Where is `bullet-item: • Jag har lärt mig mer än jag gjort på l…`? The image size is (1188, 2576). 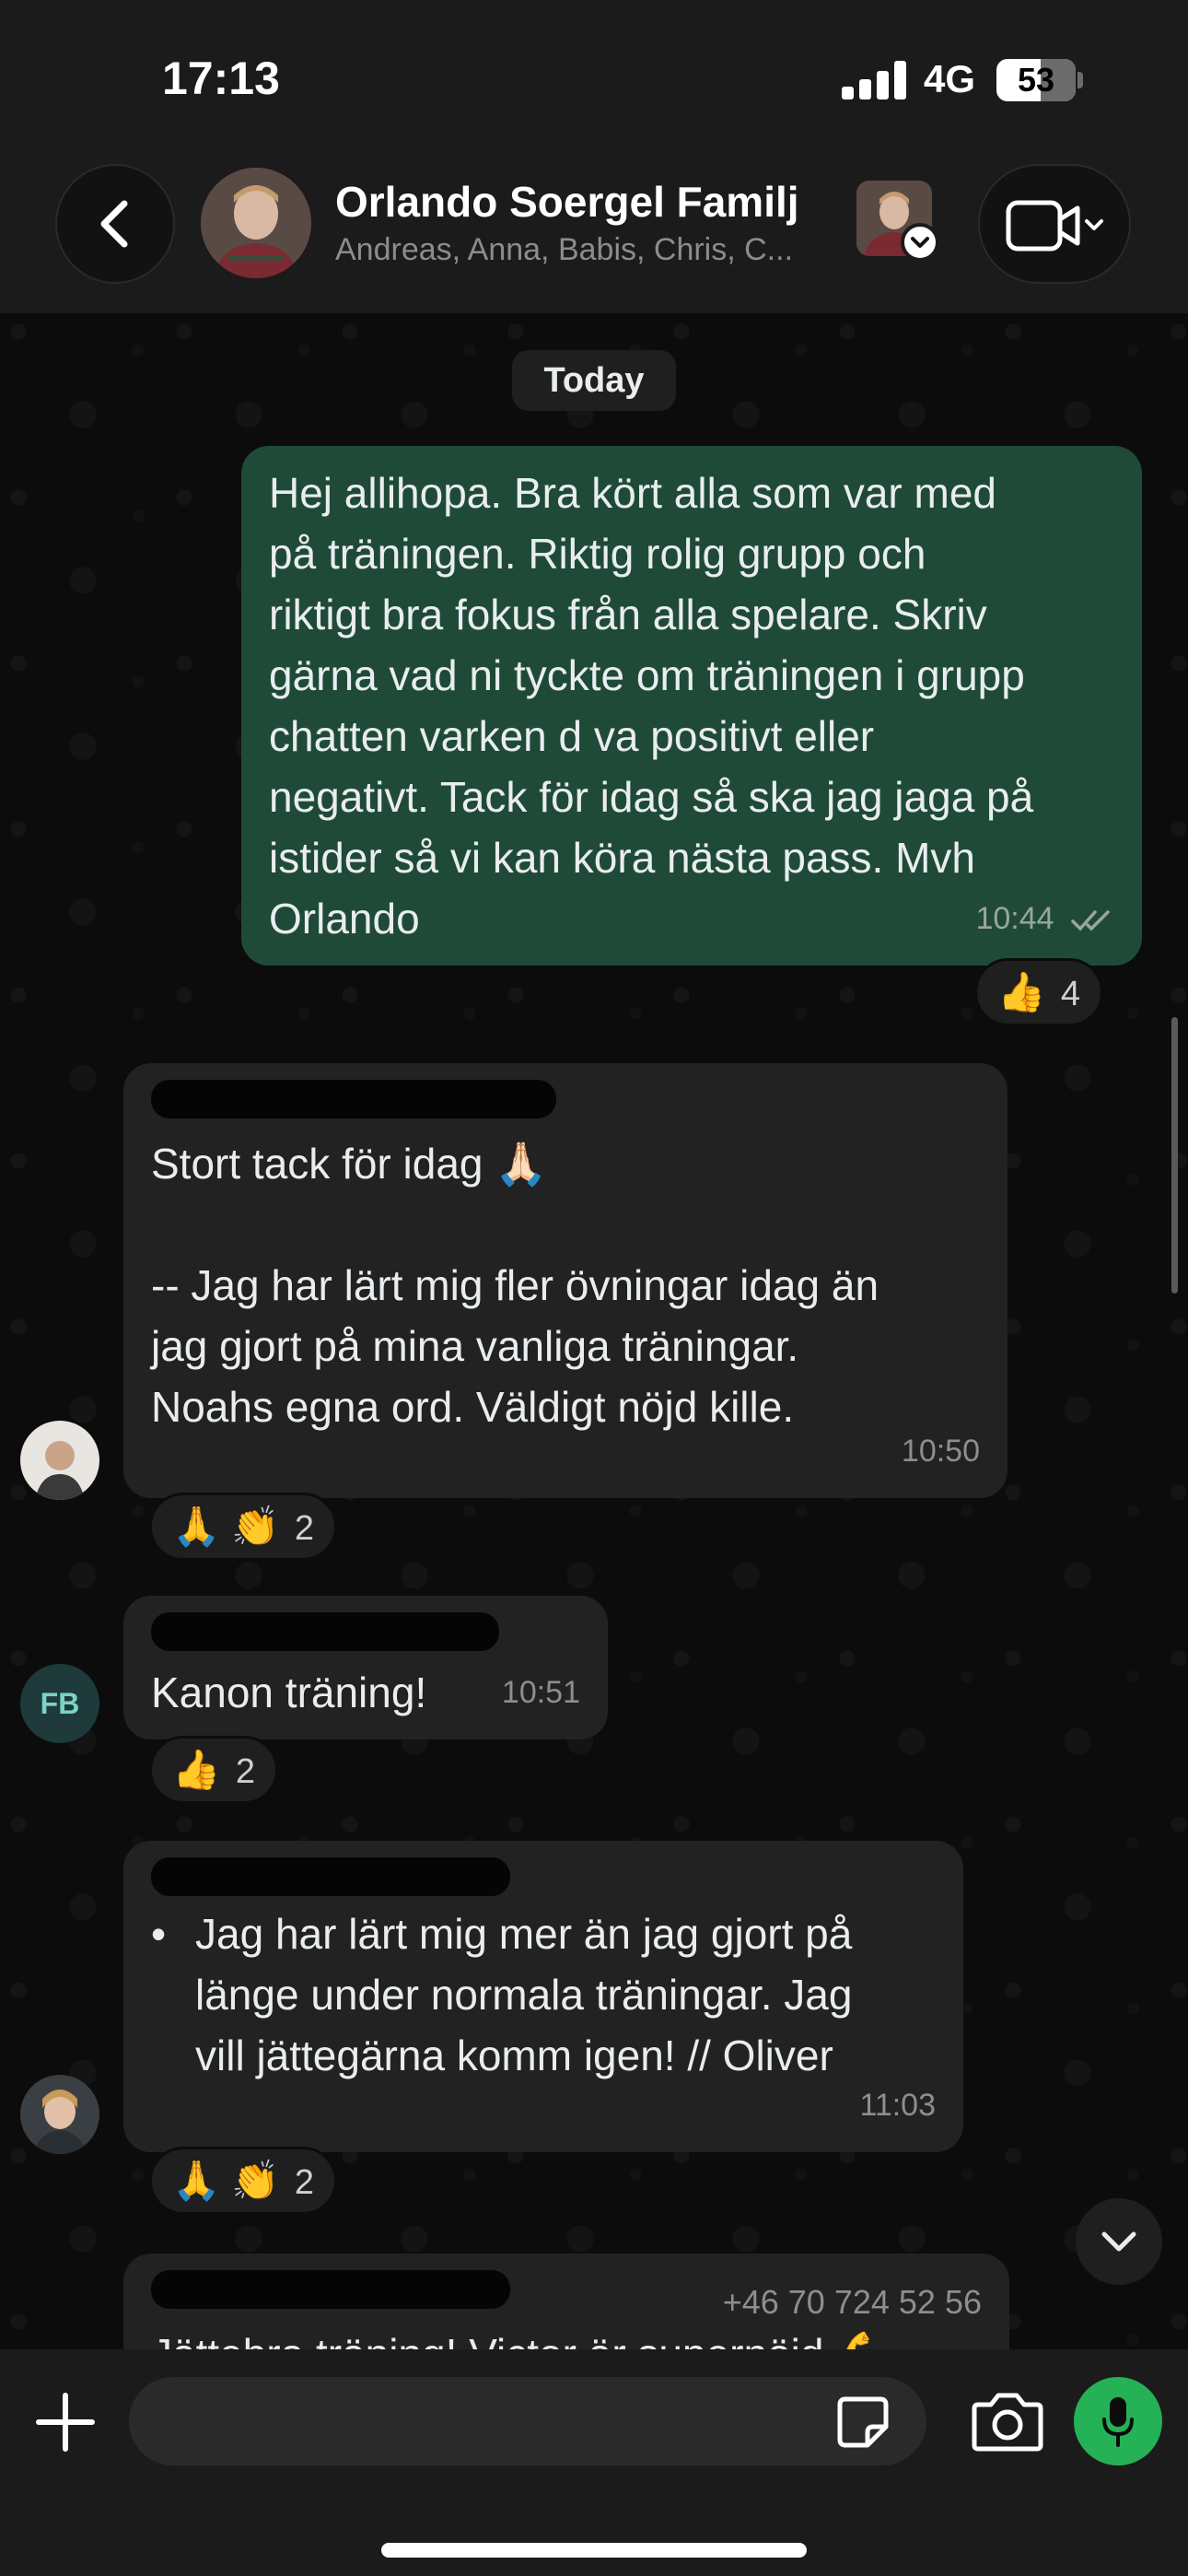
bullet-item: • Jag har lärt mig mer än jag gjort på l… is located at coordinates (543, 1994).